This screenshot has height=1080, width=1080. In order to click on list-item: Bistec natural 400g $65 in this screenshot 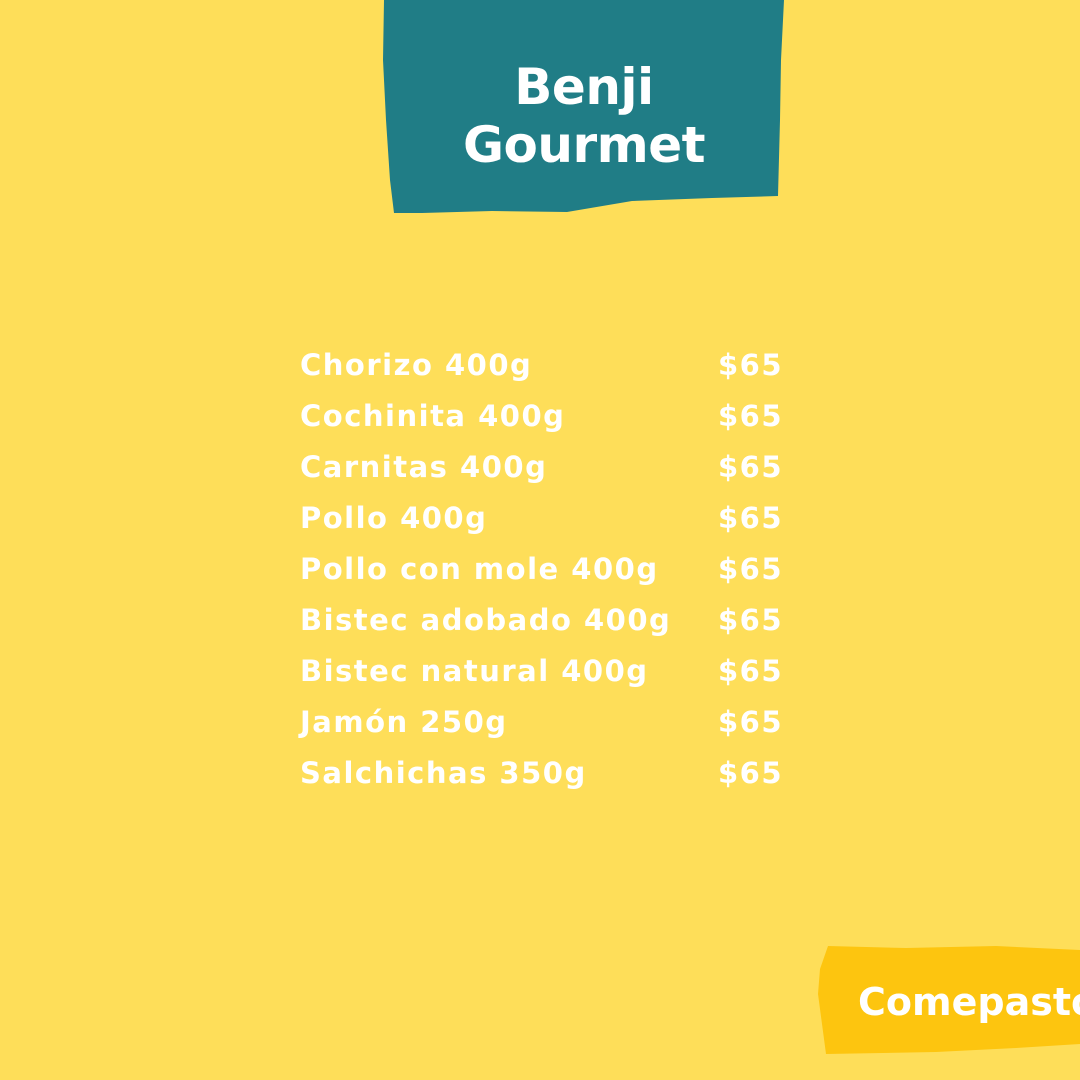, I will do `click(542, 671)`.